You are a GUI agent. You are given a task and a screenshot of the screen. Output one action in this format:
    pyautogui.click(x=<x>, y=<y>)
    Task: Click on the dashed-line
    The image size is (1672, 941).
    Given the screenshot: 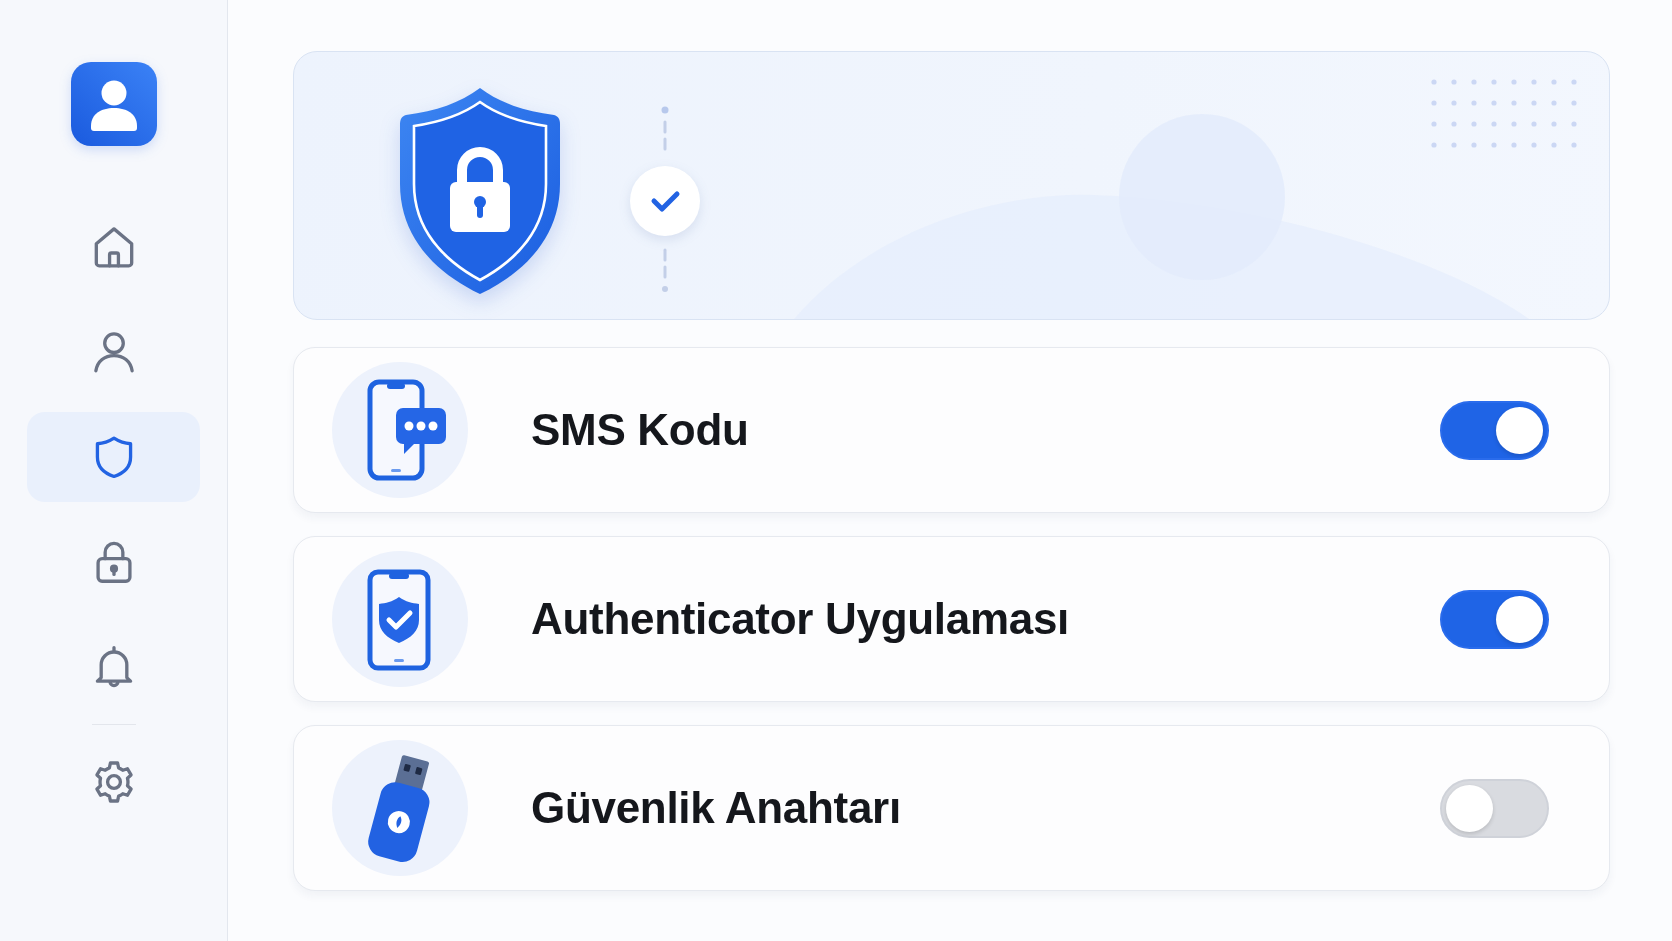 What is the action you would take?
    pyautogui.click(x=665, y=270)
    